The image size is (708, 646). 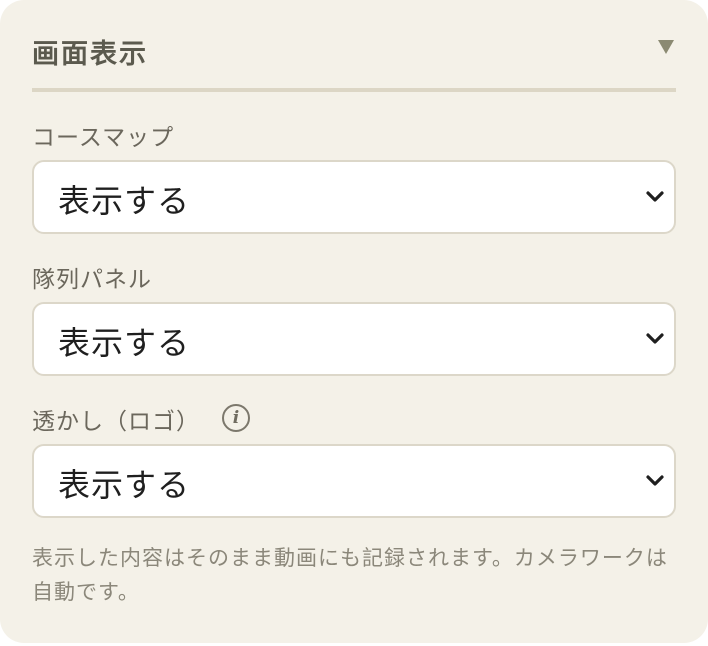 I want to click on panel-title: 画面表示, so click(x=90, y=54).